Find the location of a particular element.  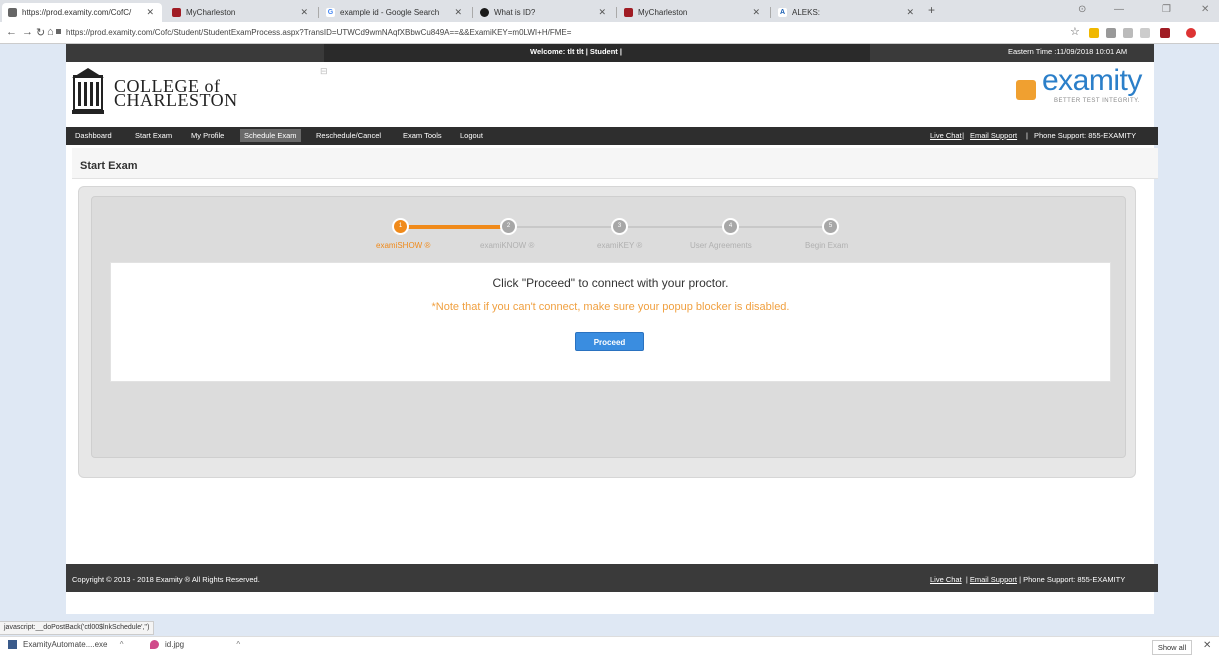

college-building-icon is located at coordinates (88, 91).